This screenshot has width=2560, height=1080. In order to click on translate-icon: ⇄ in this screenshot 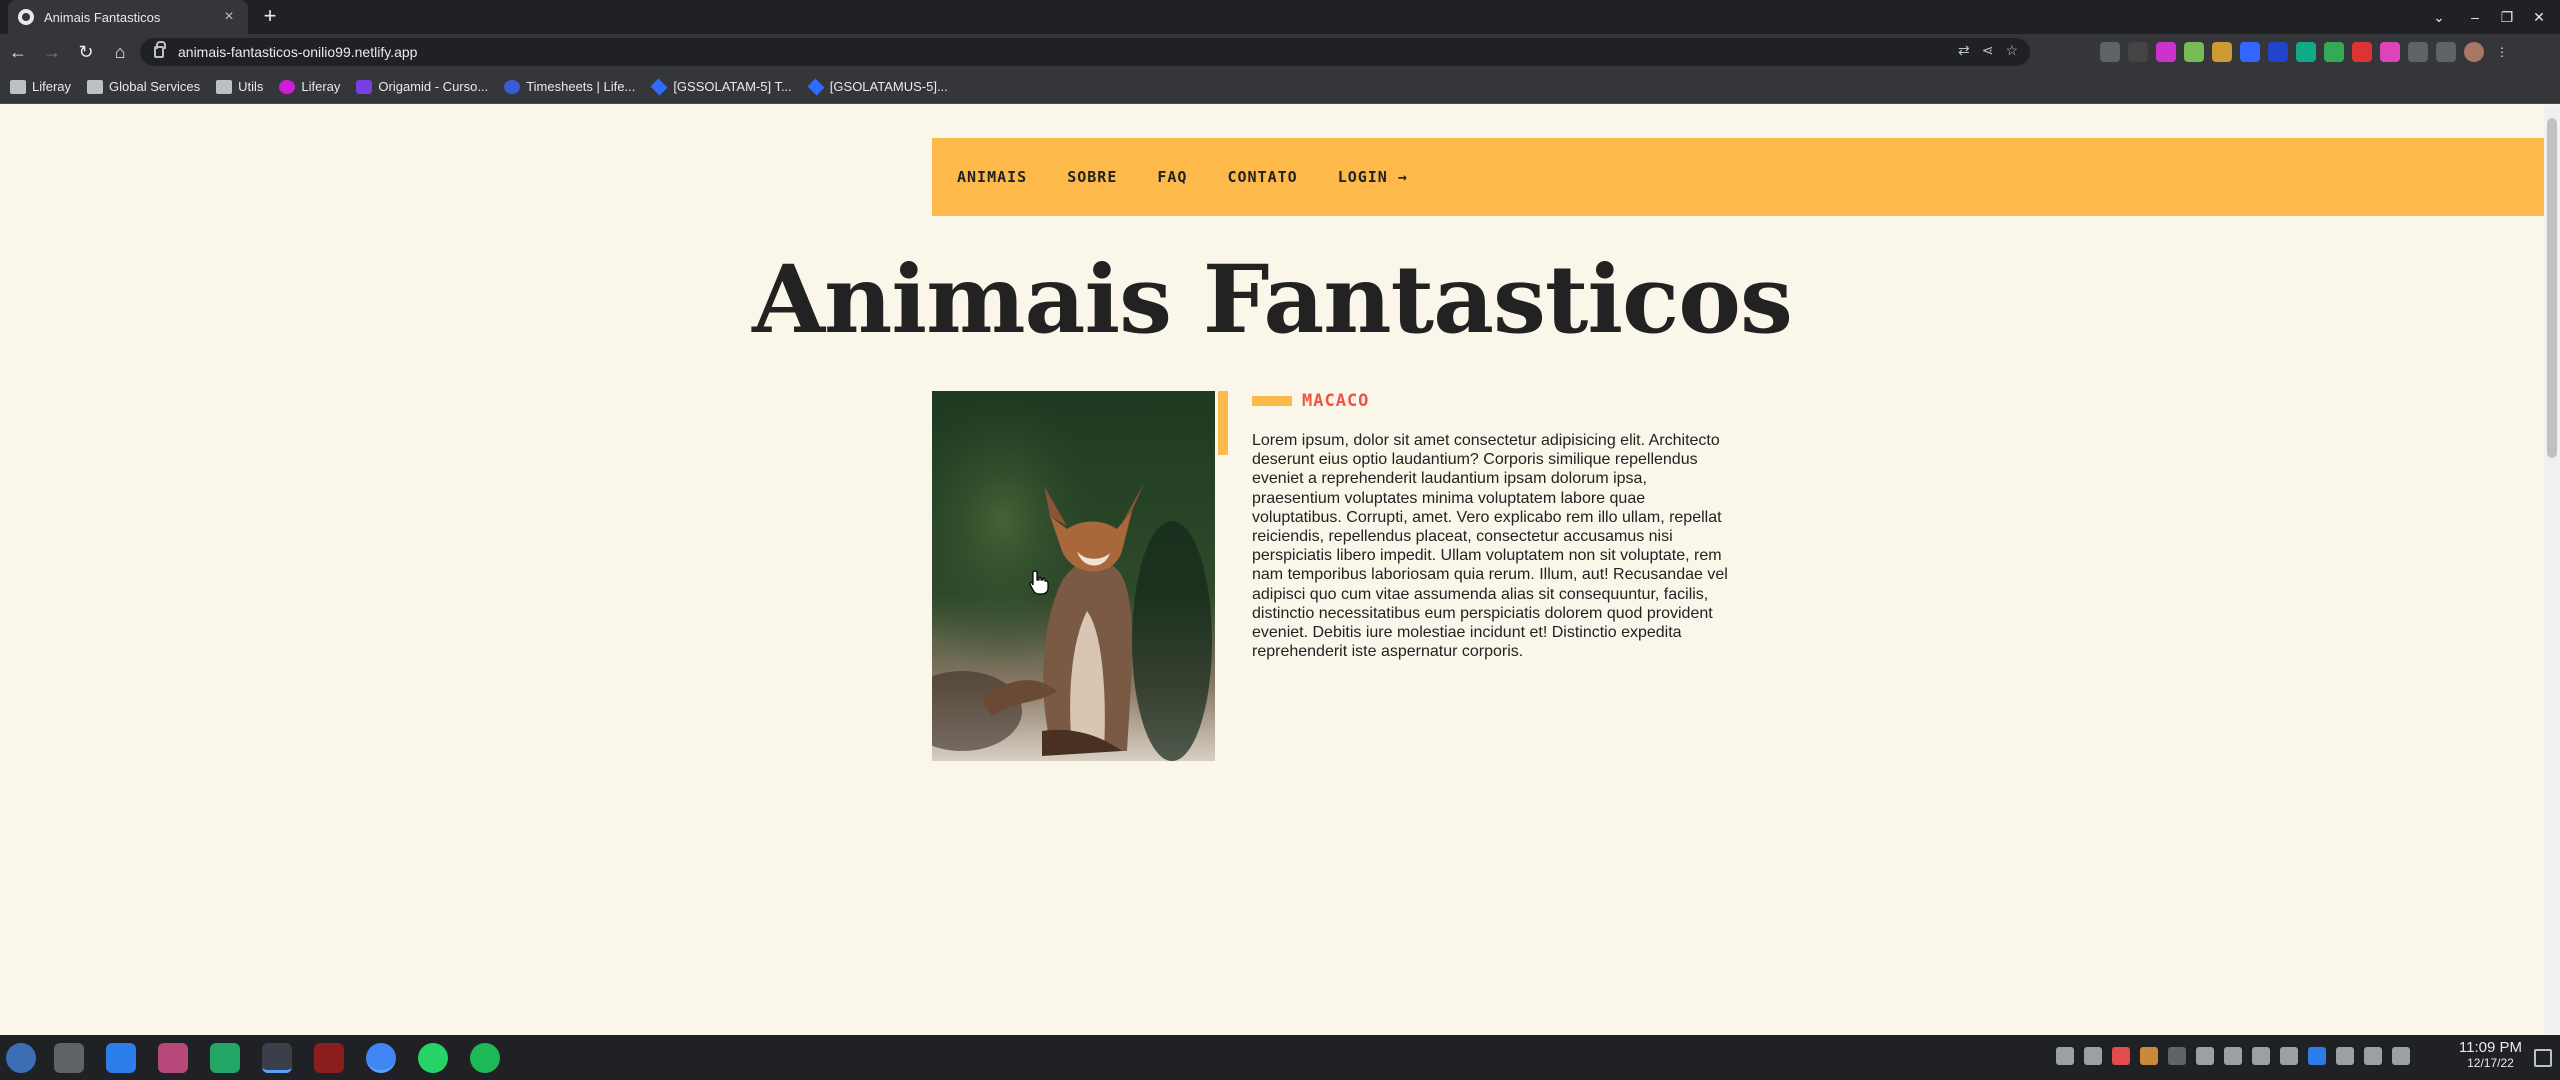, I will do `click(1964, 50)`.